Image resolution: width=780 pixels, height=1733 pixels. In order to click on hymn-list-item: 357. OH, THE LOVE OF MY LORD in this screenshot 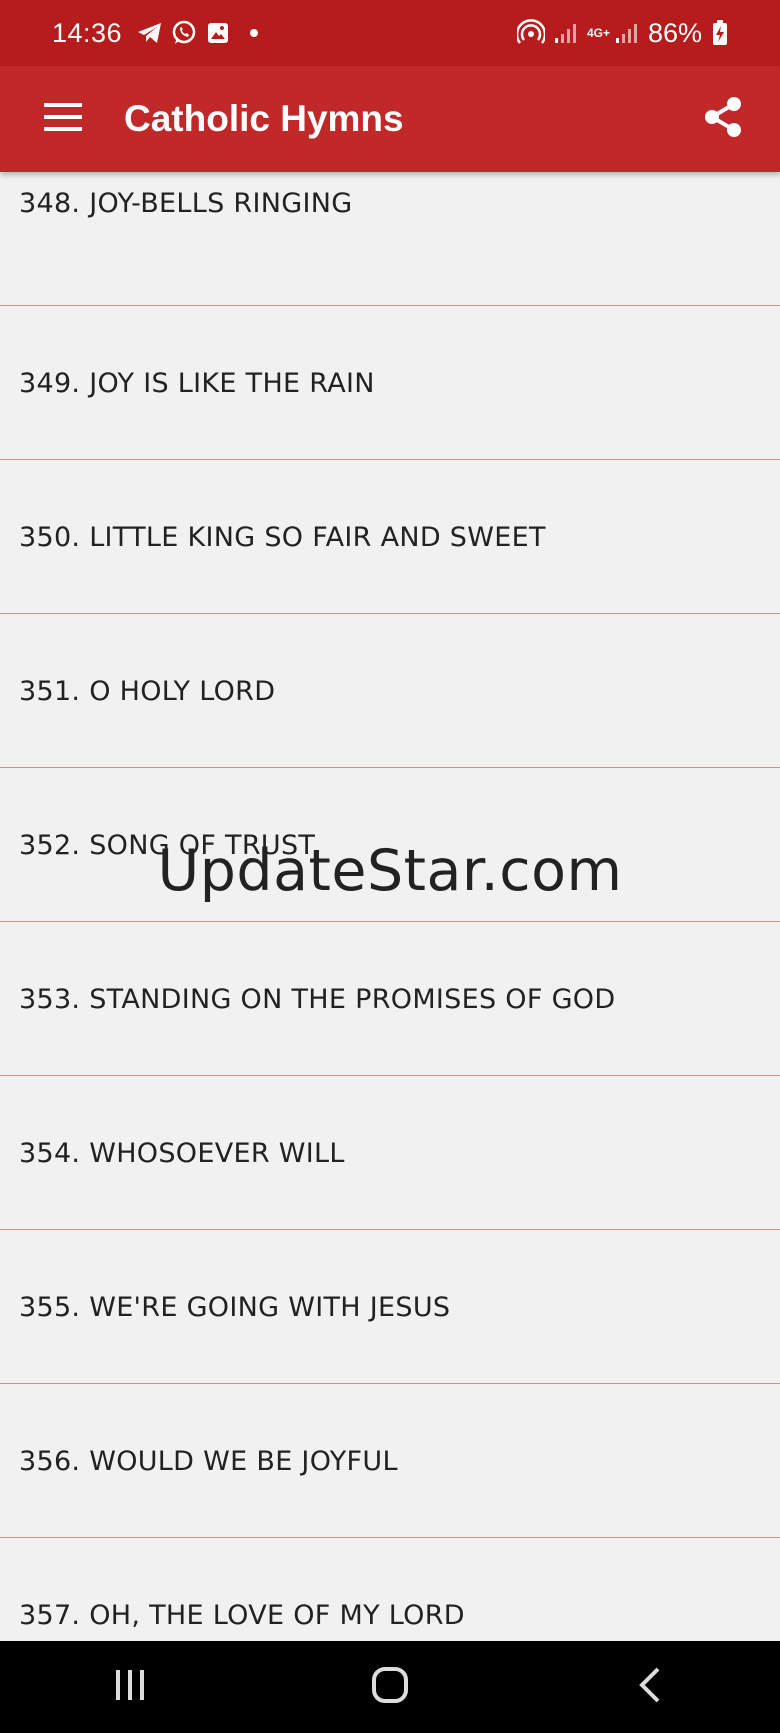, I will do `click(390, 1589)`.